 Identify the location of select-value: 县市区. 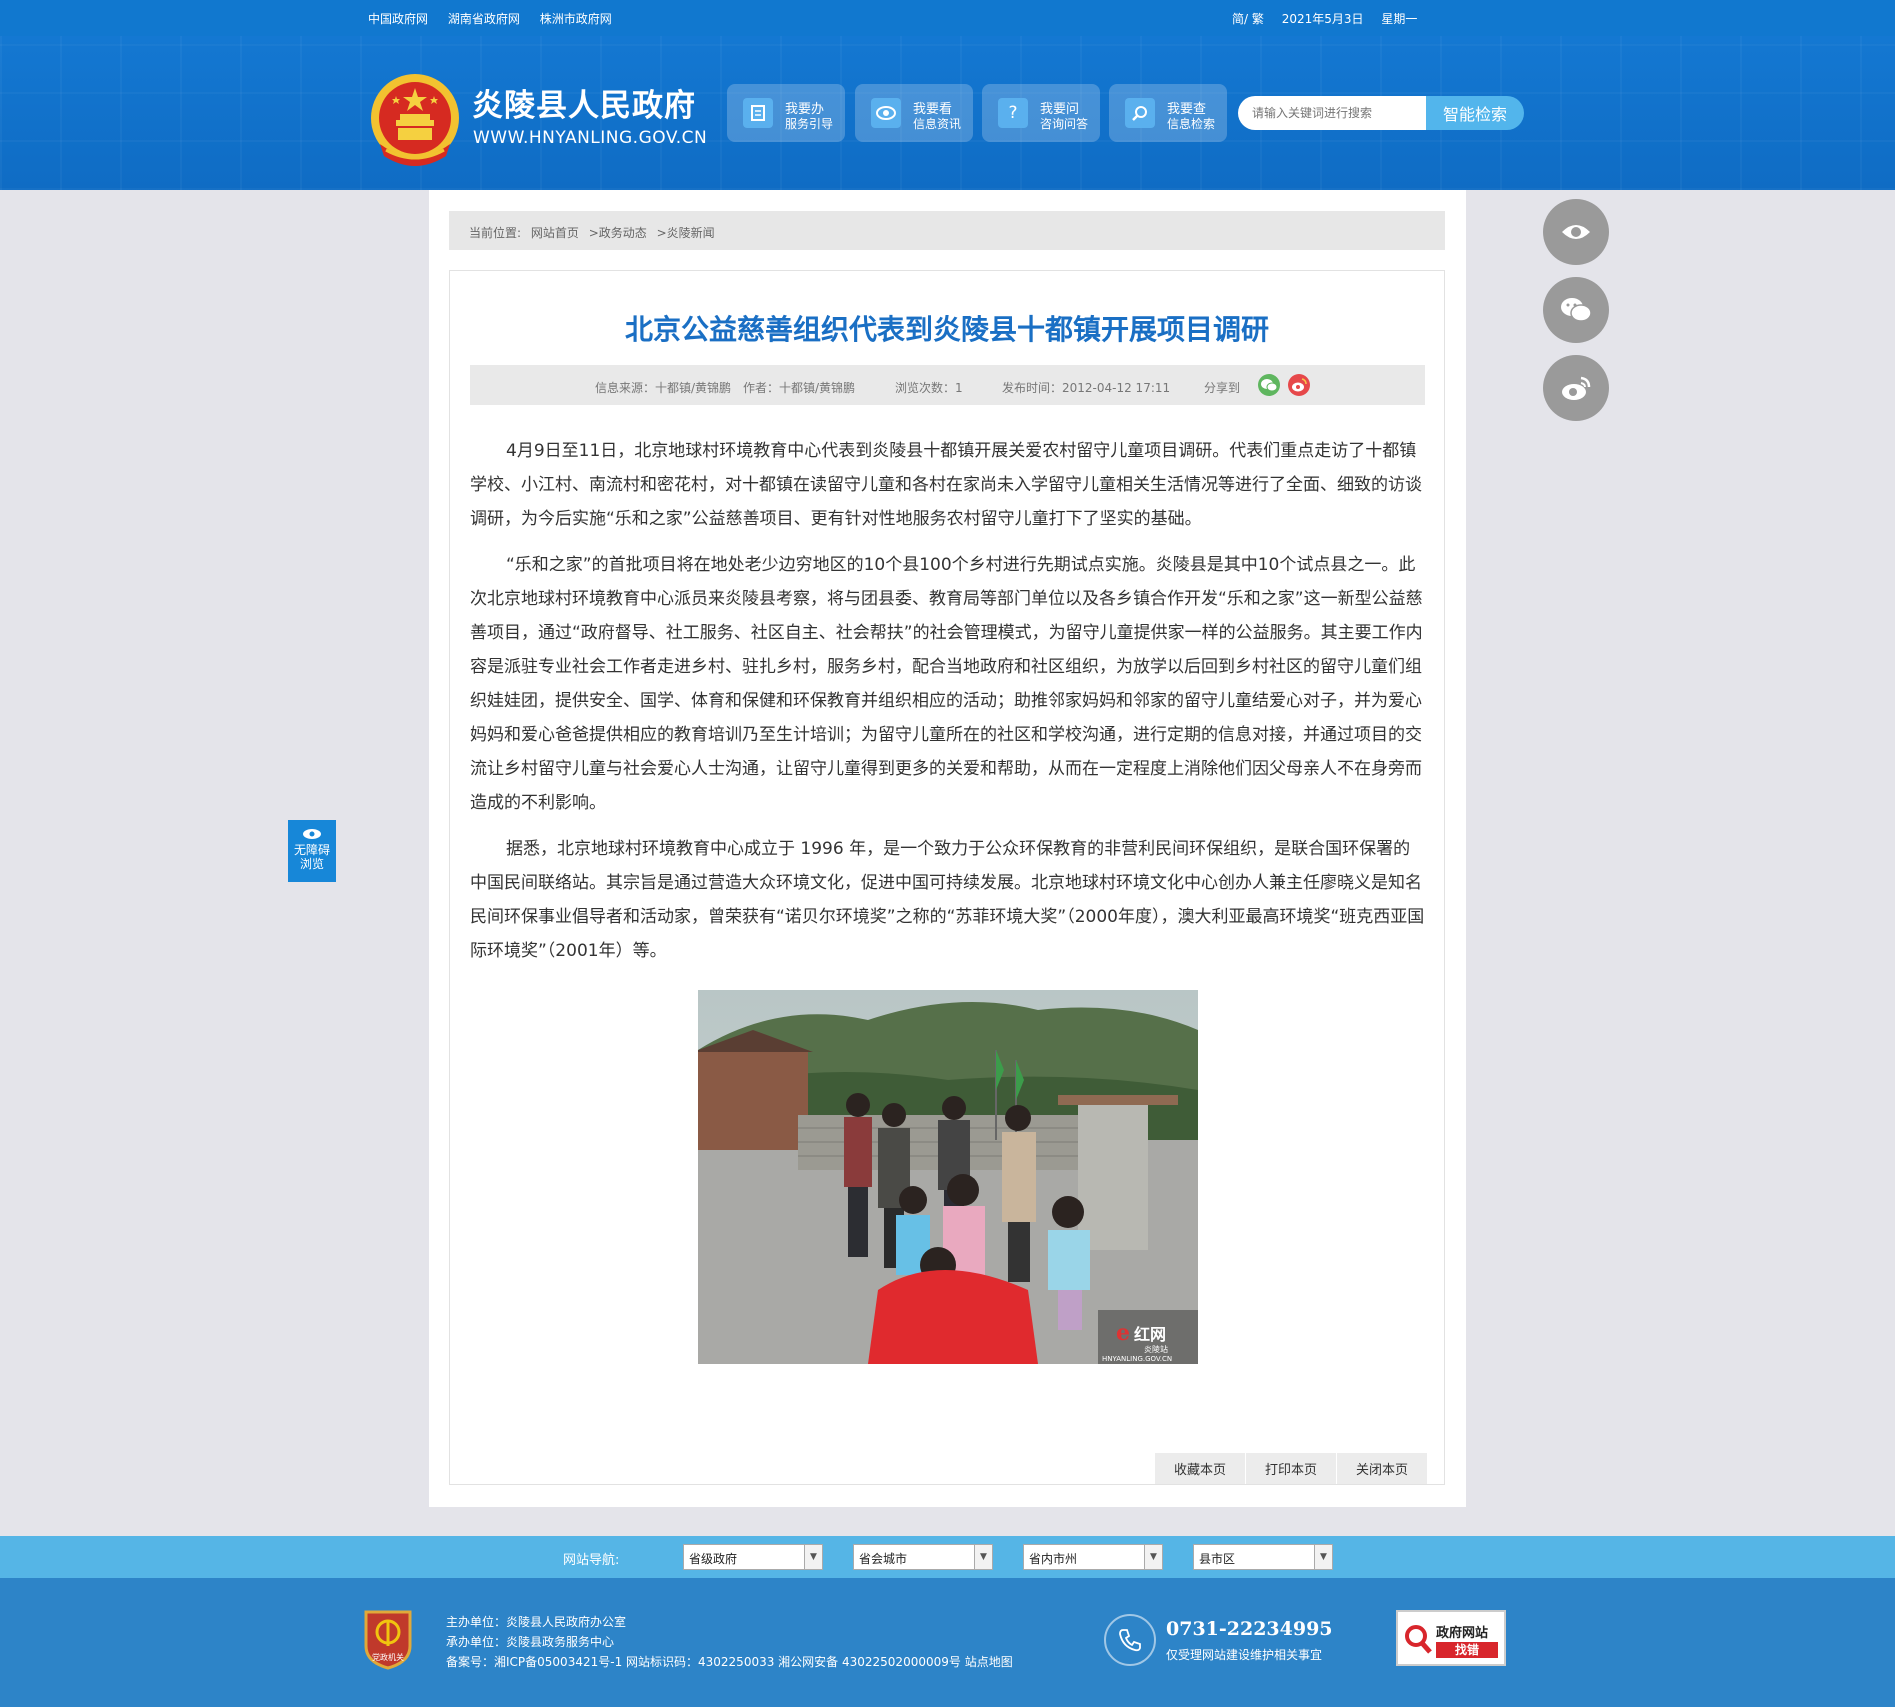
(1217, 1559).